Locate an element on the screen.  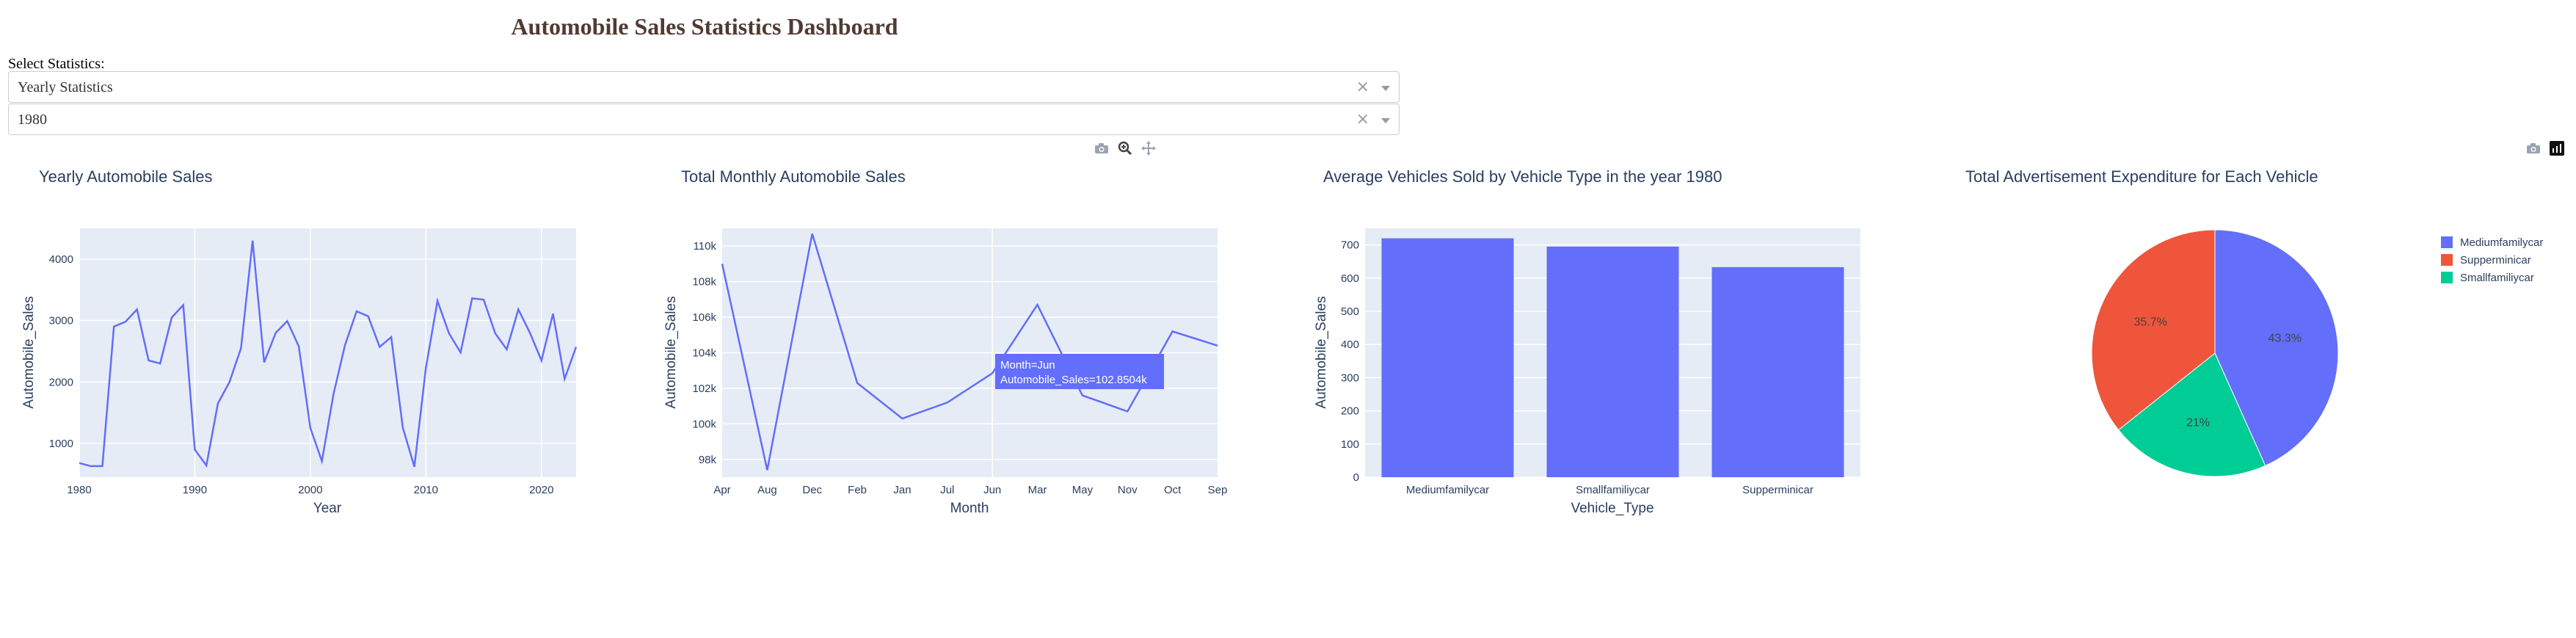
x-tick-label: Mediumfamilycar is located at coordinates (1447, 490).